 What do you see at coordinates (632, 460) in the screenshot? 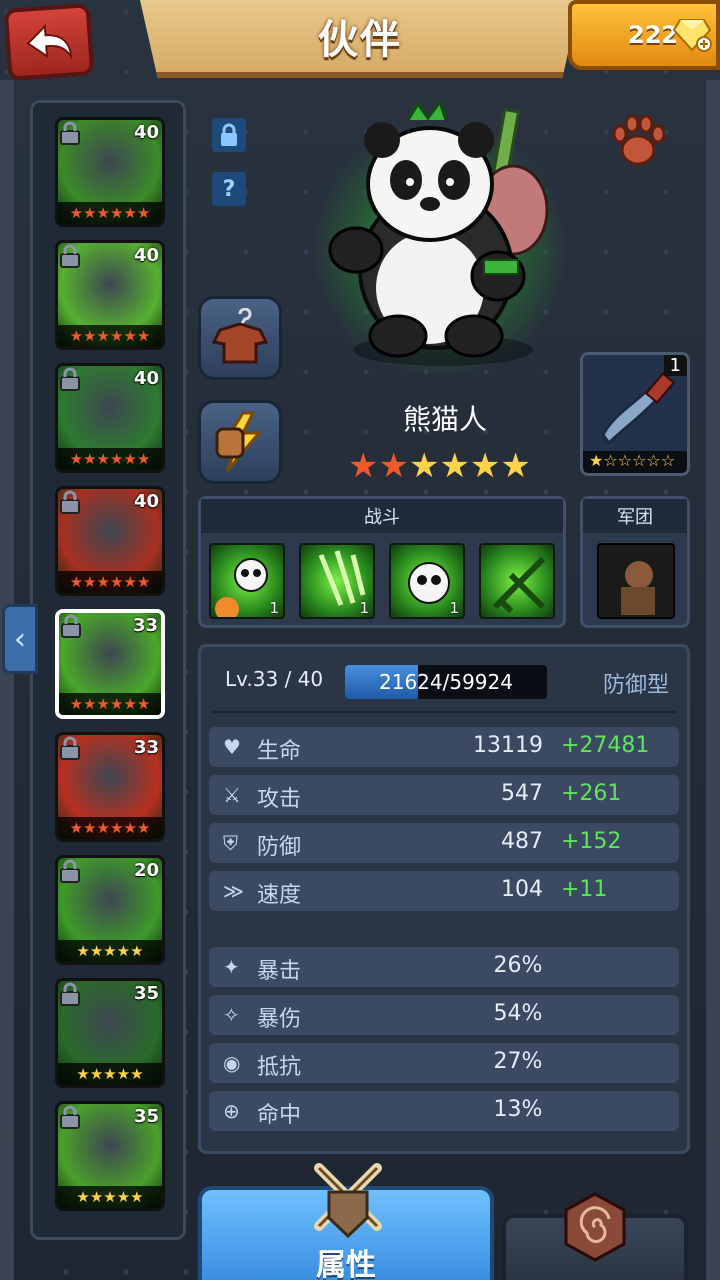
I see `equipment-star-text: ★☆☆☆☆☆` at bounding box center [632, 460].